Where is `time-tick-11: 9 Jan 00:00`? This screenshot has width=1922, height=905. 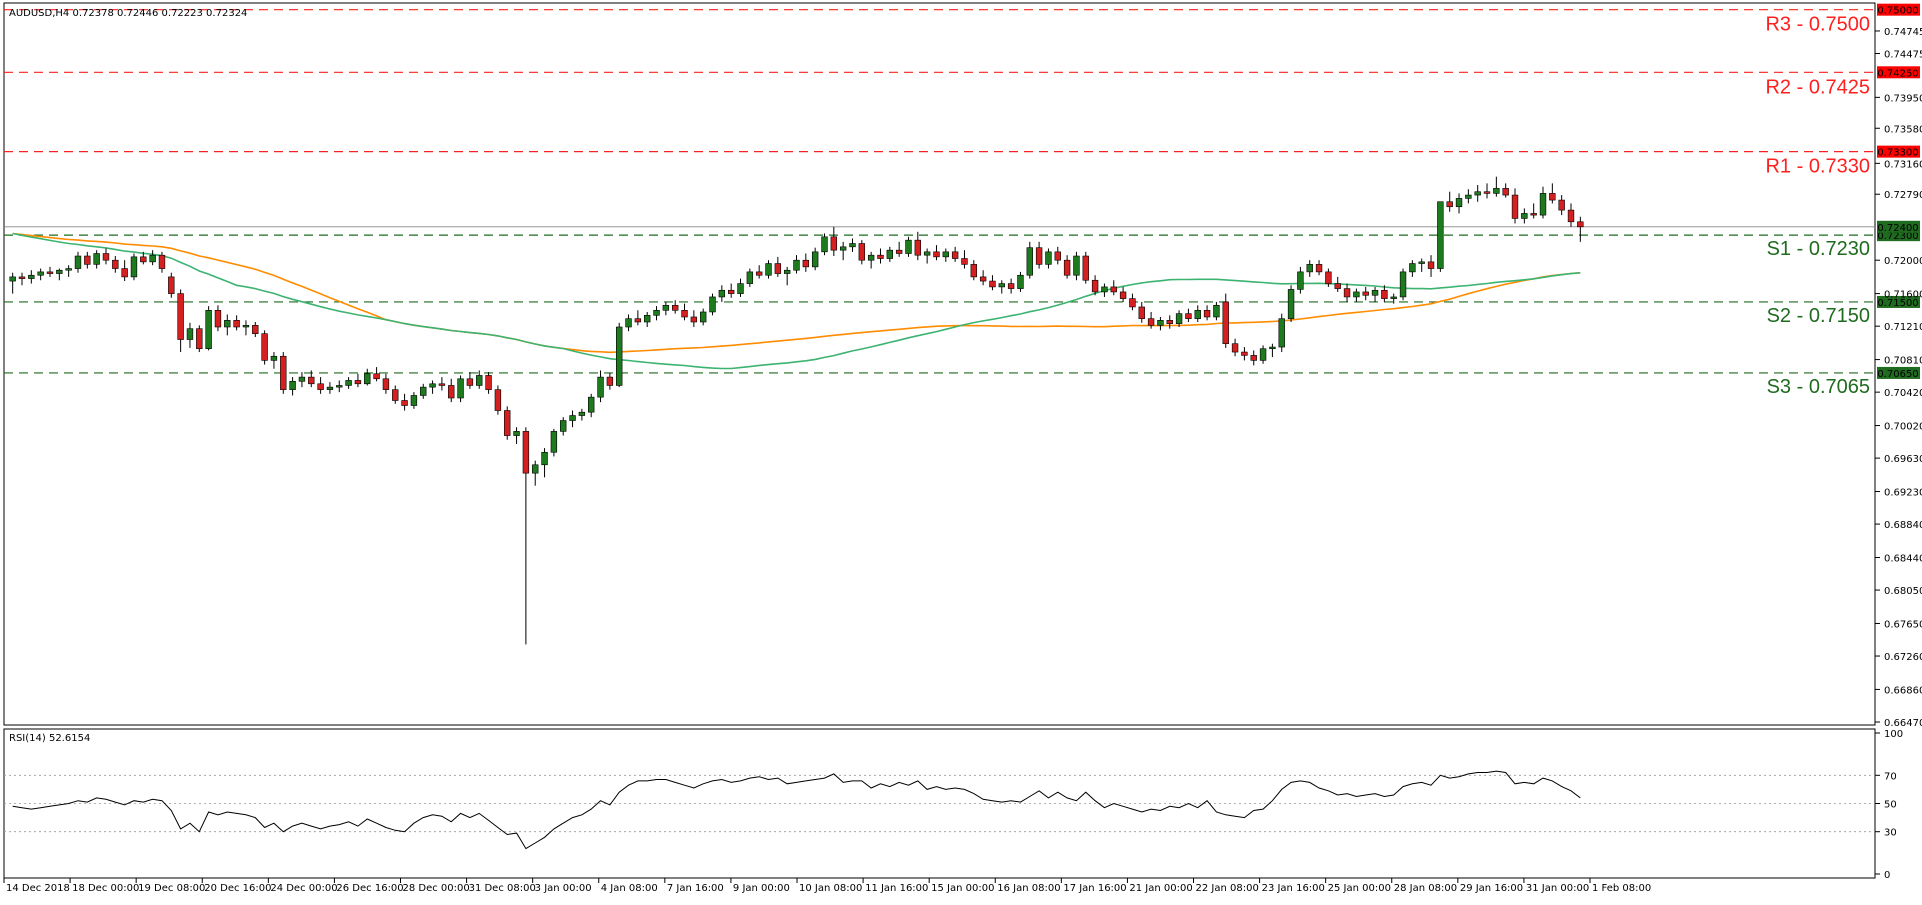
time-tick-11: 9 Jan 00:00 is located at coordinates (761, 888).